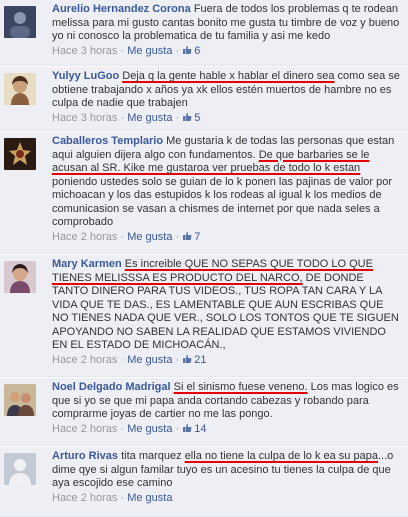 The width and height of the screenshot is (408, 517). What do you see at coordinates (240, 387) in the screenshot?
I see `marked-text: Si el sinismo fuese veneno.` at bounding box center [240, 387].